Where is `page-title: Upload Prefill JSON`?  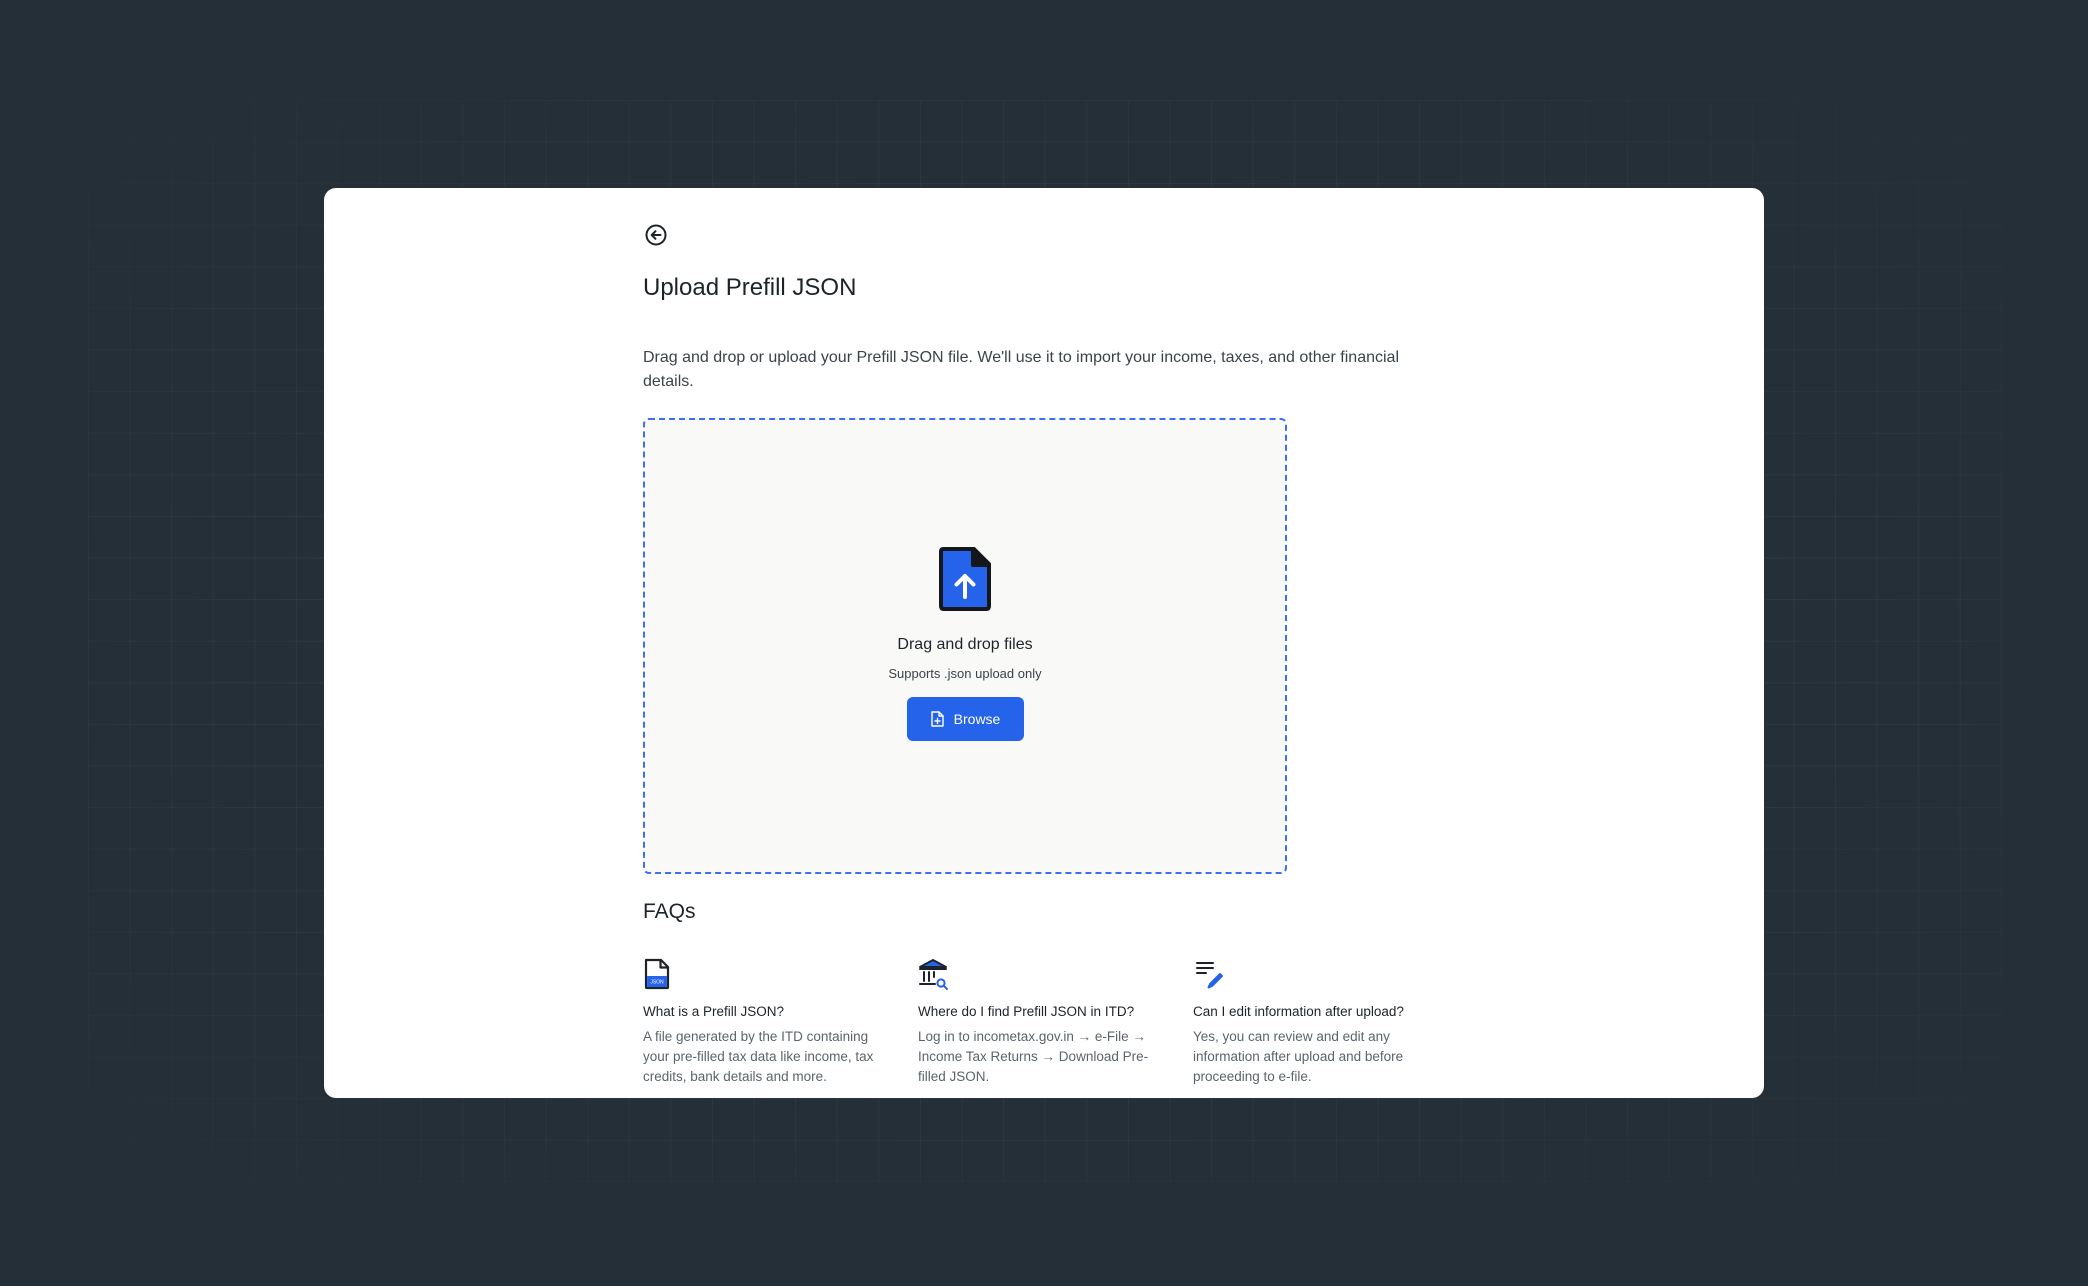
page-title: Upload Prefill JSON is located at coordinates (750, 287).